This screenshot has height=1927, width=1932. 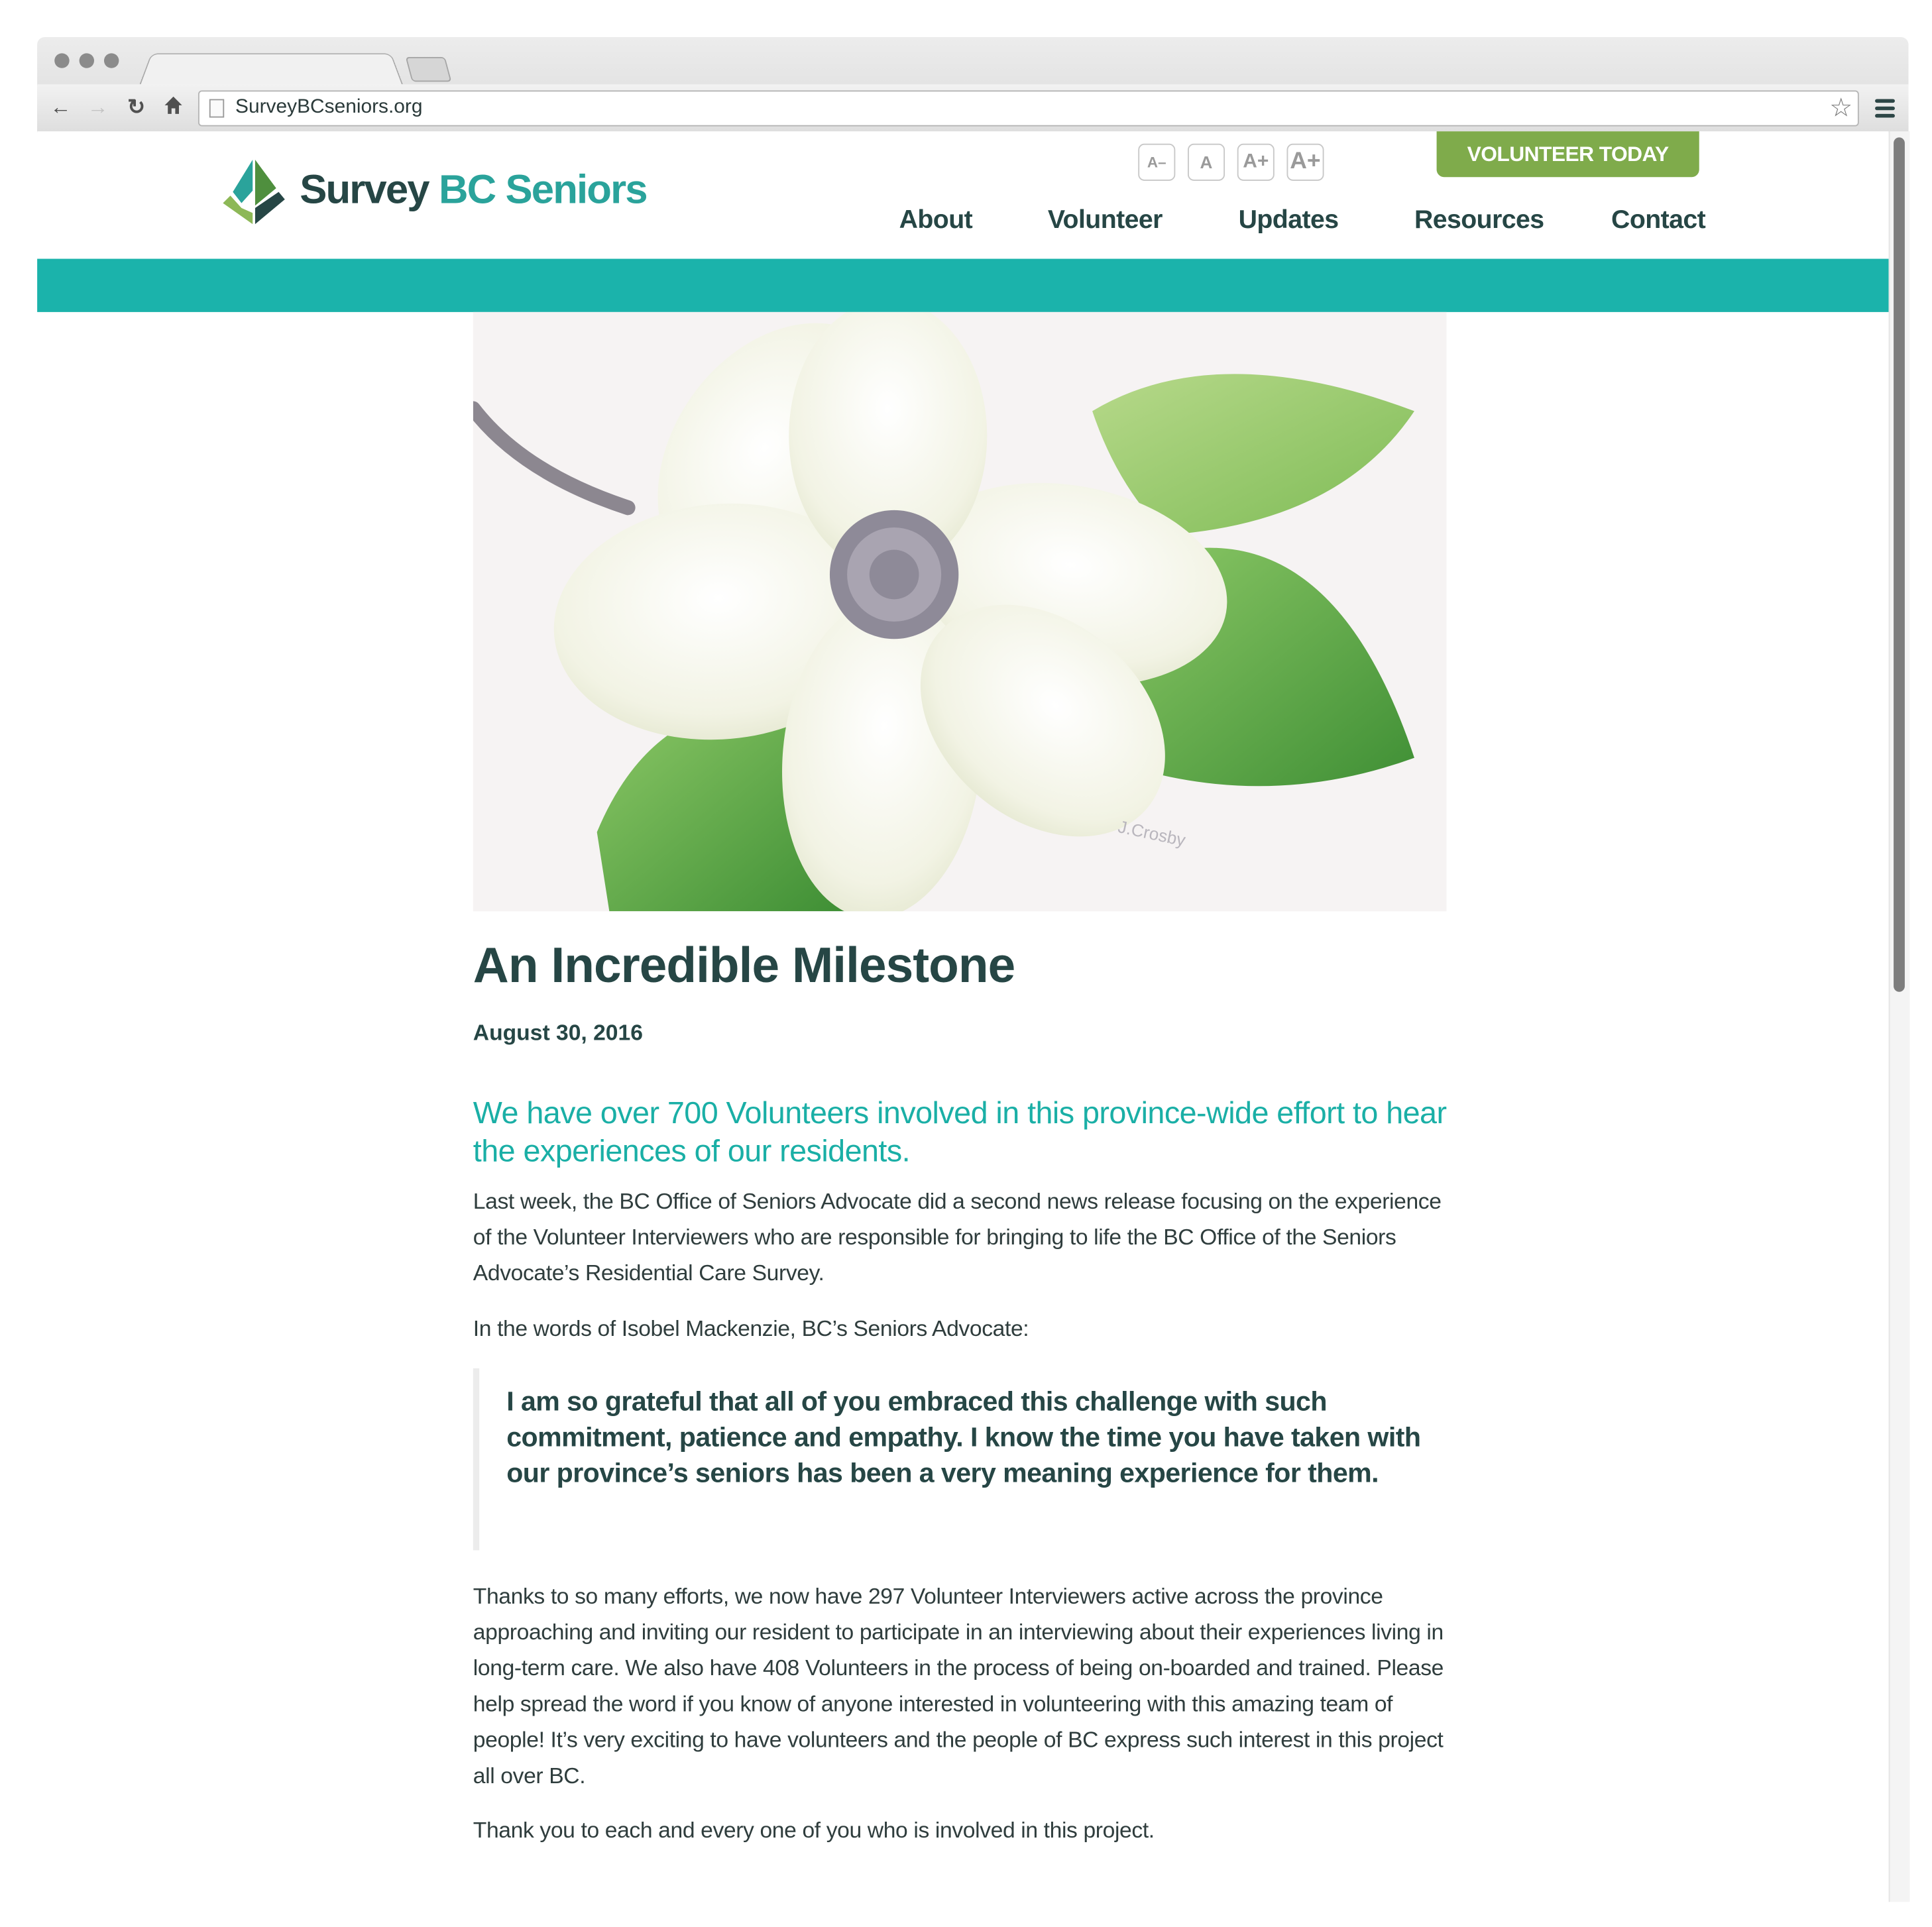 What do you see at coordinates (97, 107) in the screenshot?
I see `forward-arrow-icon: →` at bounding box center [97, 107].